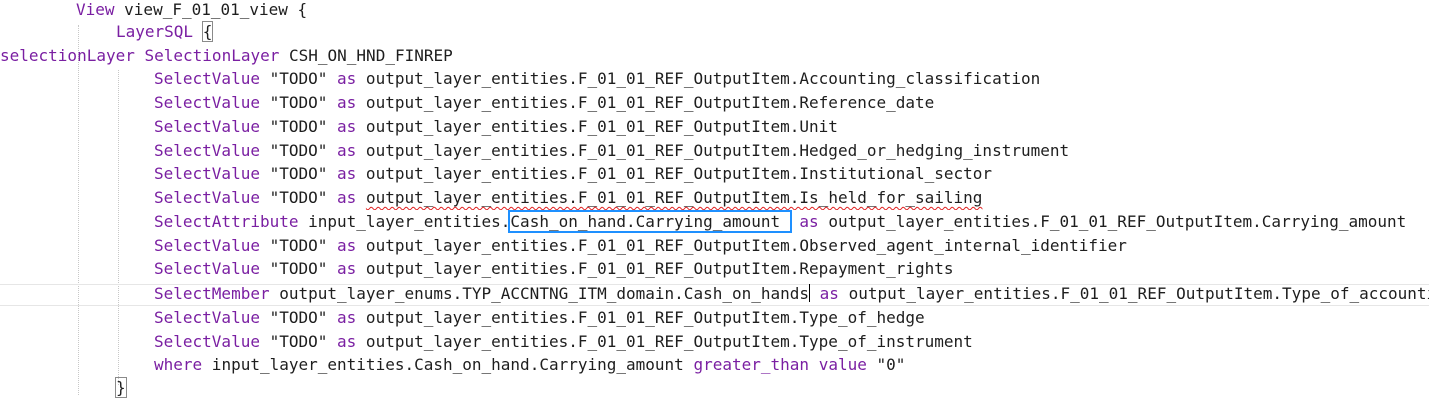  I want to click on code-token: CSH_ON_HND_FINREP, so click(366, 55).